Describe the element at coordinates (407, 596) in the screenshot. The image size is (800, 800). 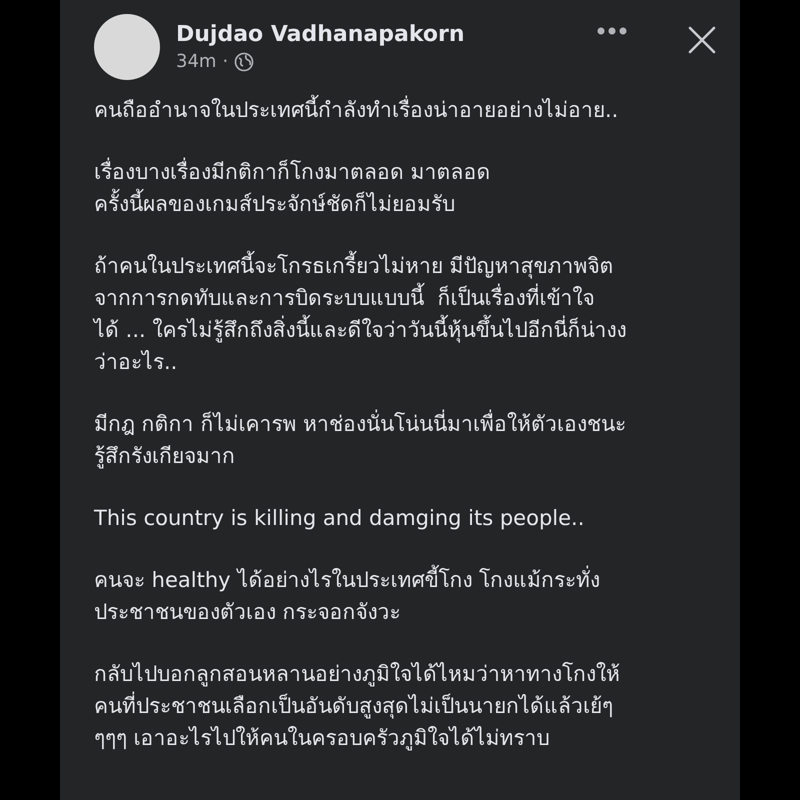
I see `post-paragraph: คนจะ healthy ได้อย่างไรในประเทศขี้โกง โกงแม้กระทั่ง ประชาชนของตัวเอง กระจอกจังวะ` at that location.